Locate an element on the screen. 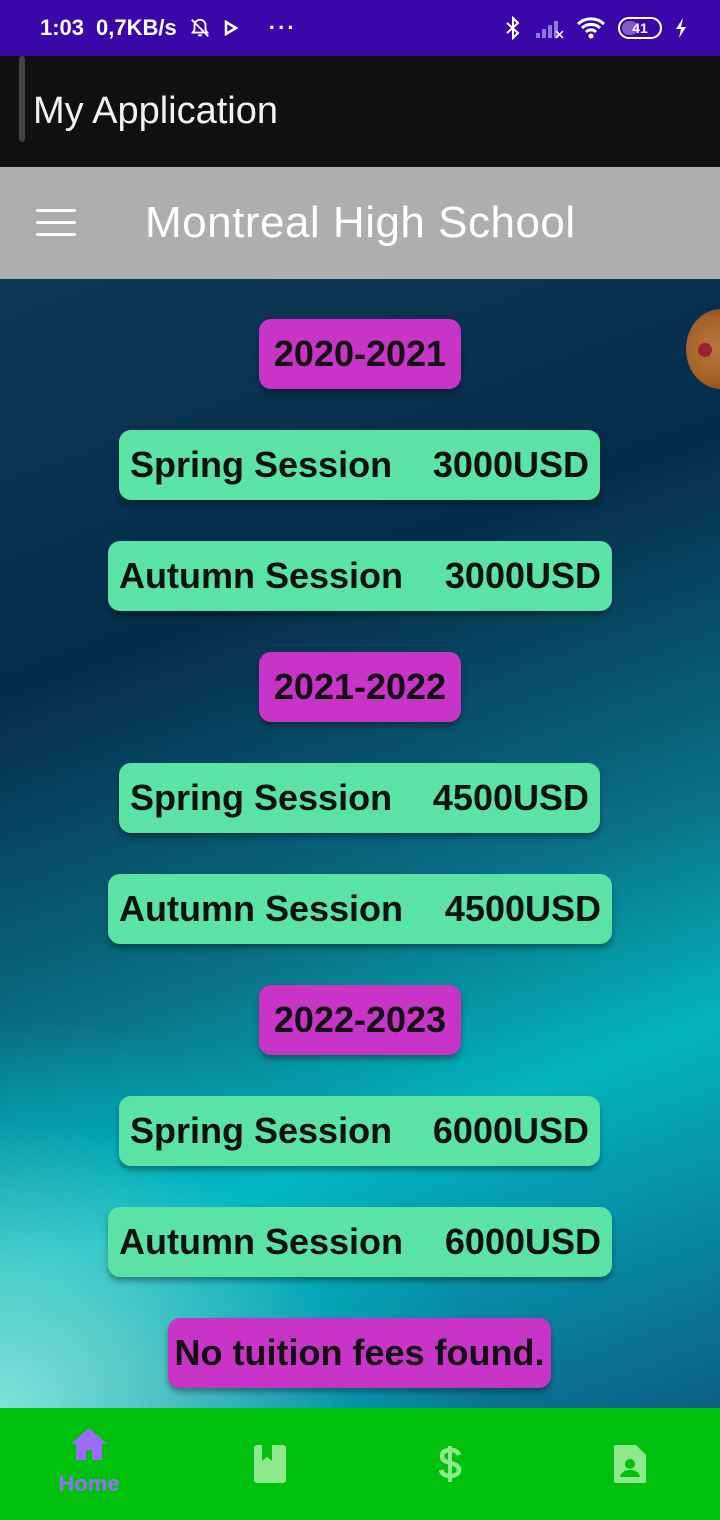 This screenshot has height=1520, width=720. network-speed: 0,7KB/s is located at coordinates (136, 27).